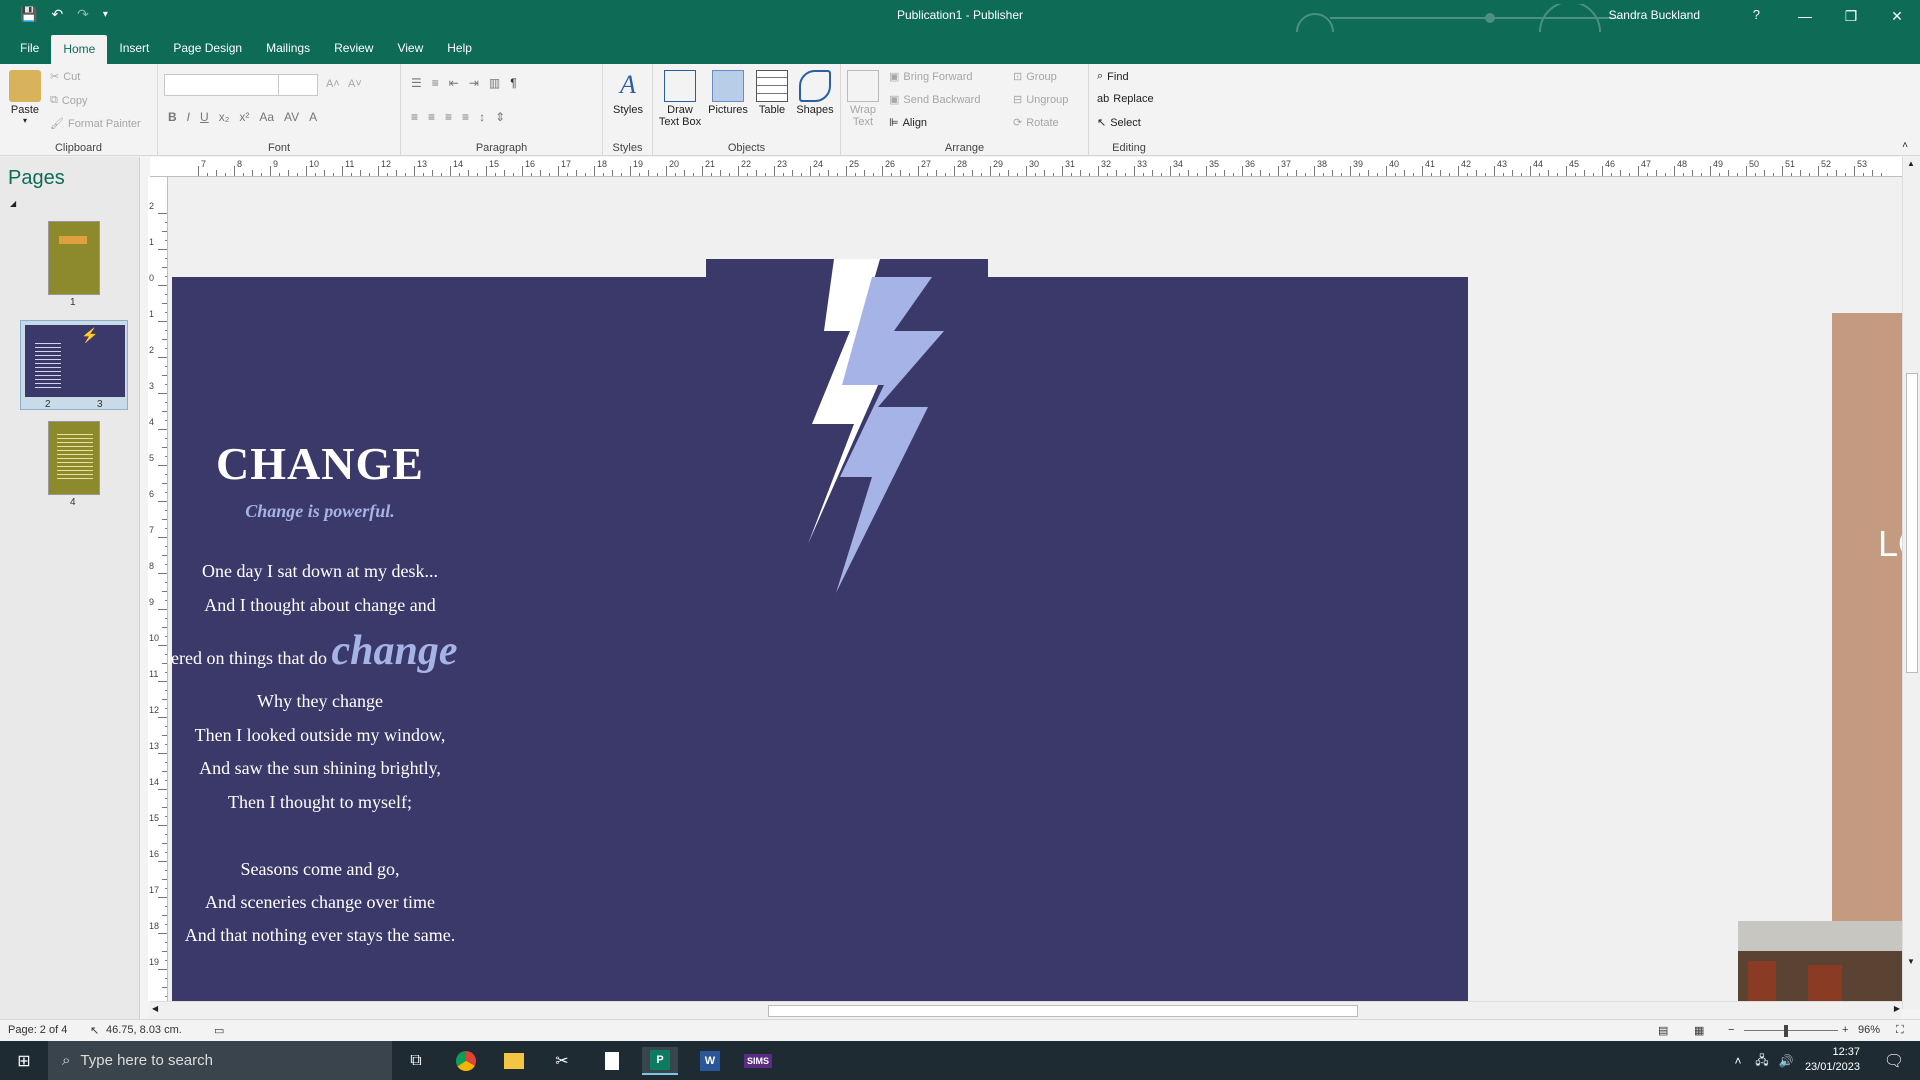 This screenshot has height=1080, width=1920. Describe the element at coordinates (562, 1061) in the screenshot. I see `snipping-tool-icon: ✂` at that location.